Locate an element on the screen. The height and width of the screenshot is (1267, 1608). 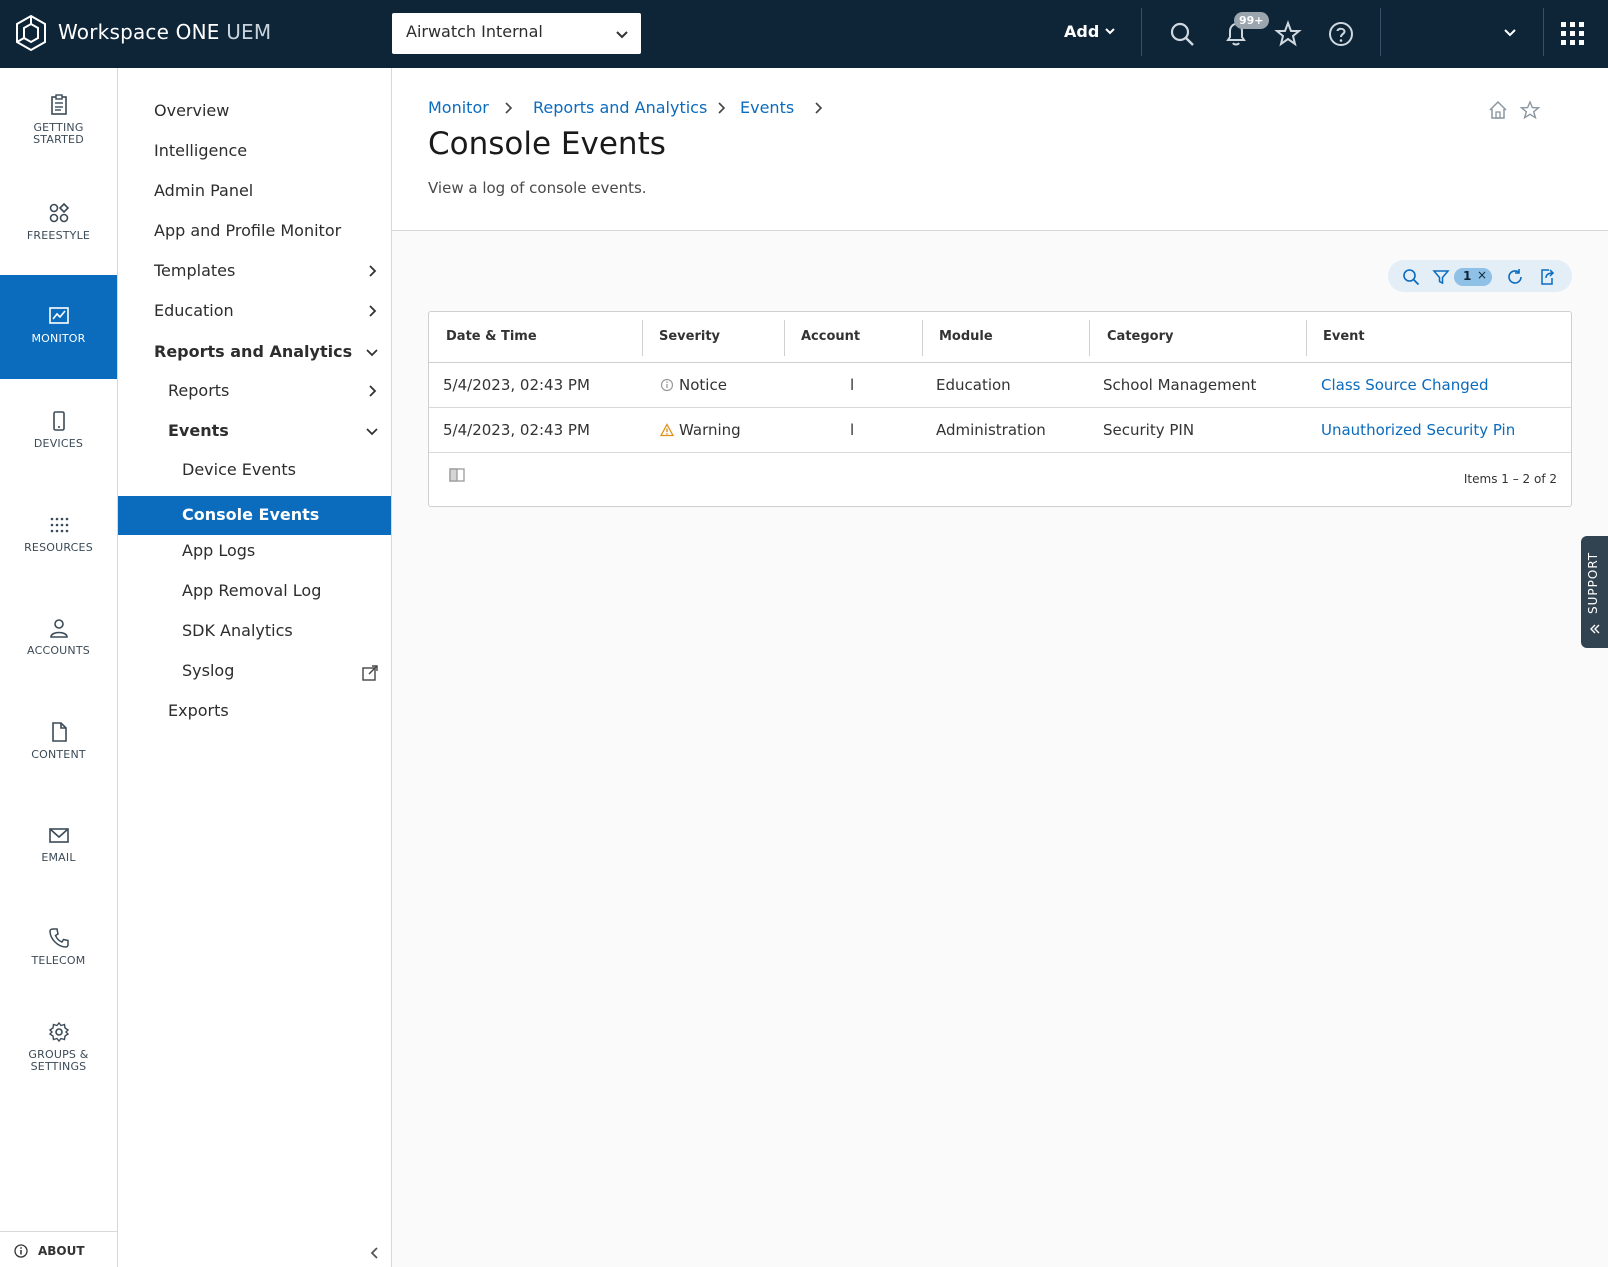
nav-item-app-logs: App Logs is located at coordinates (254, 551).